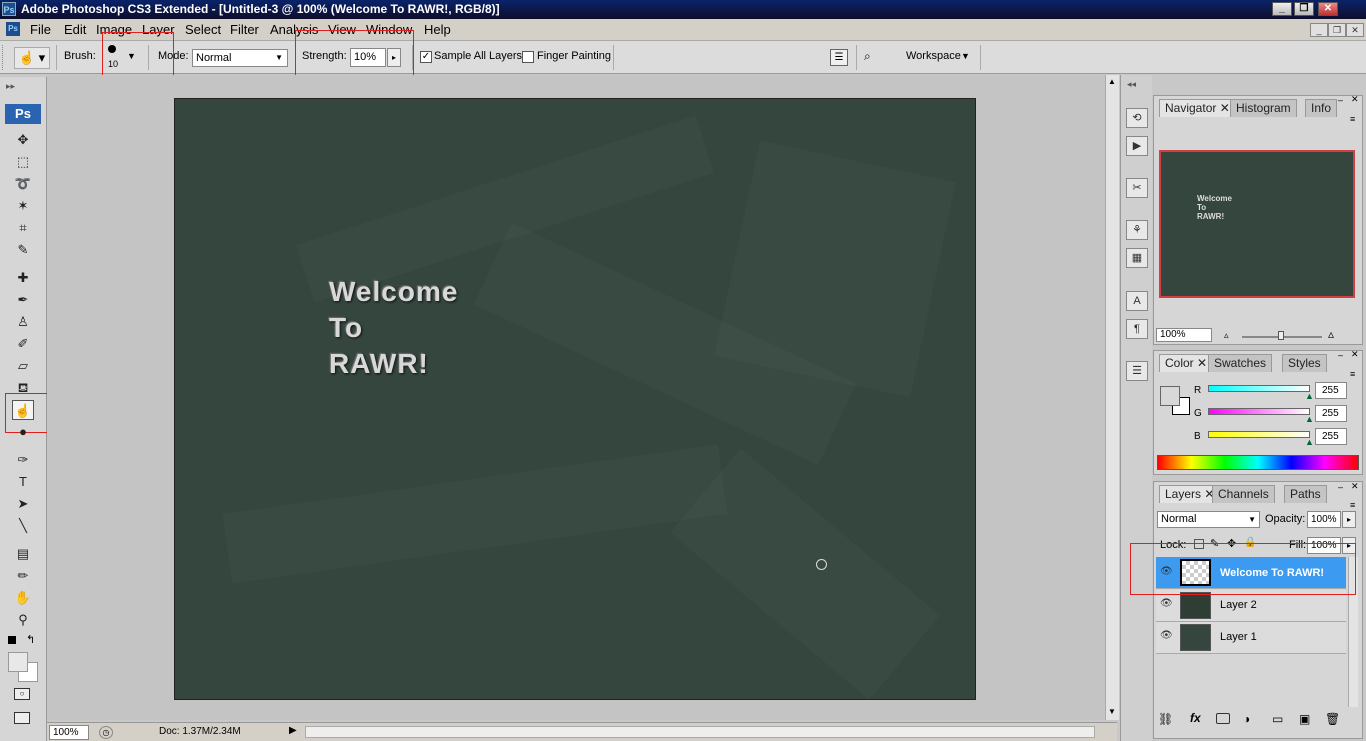 The image size is (1366, 741). I want to click on paragraph-panel-icon: ¶, so click(1137, 329).